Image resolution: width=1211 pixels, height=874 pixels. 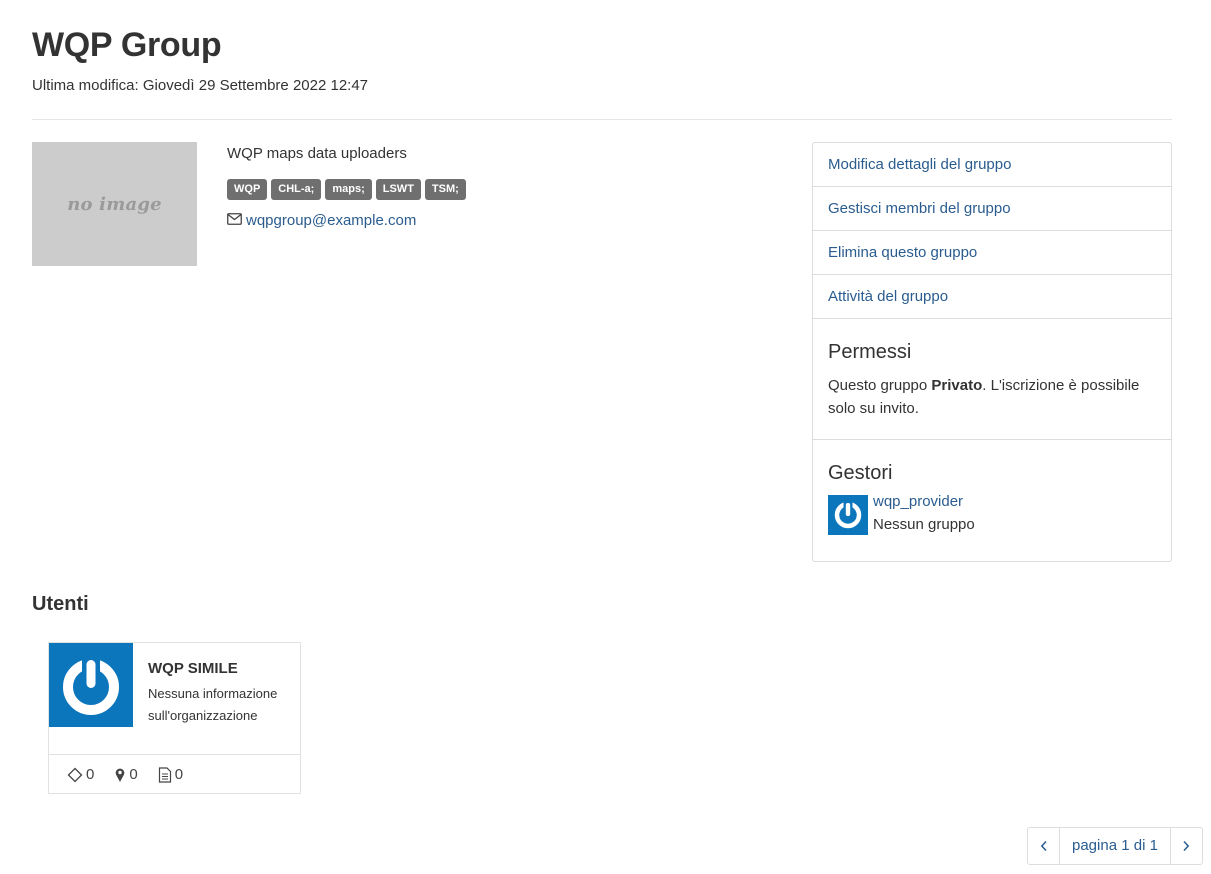 What do you see at coordinates (317, 153) in the screenshot?
I see `group-description: WQP maps data uploaders` at bounding box center [317, 153].